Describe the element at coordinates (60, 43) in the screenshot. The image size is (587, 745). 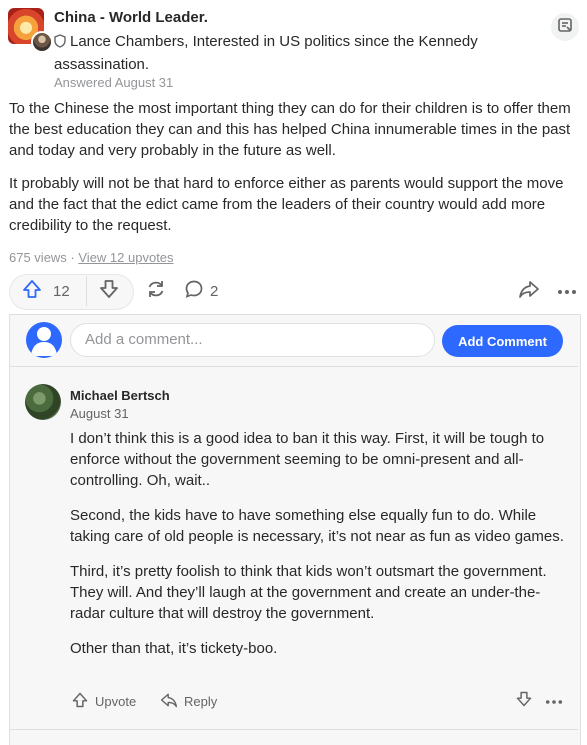
I see `shield-icon` at that location.